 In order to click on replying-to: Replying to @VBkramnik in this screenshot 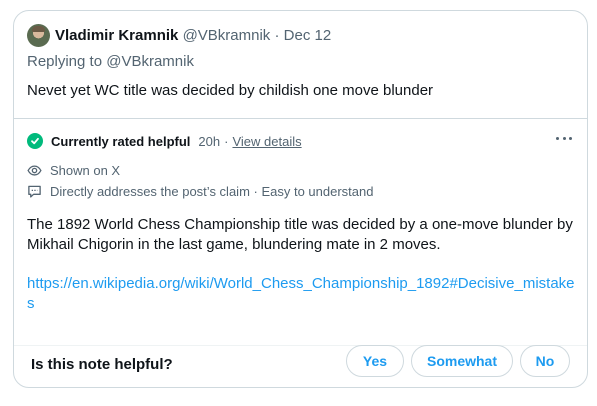, I will do `click(110, 62)`.